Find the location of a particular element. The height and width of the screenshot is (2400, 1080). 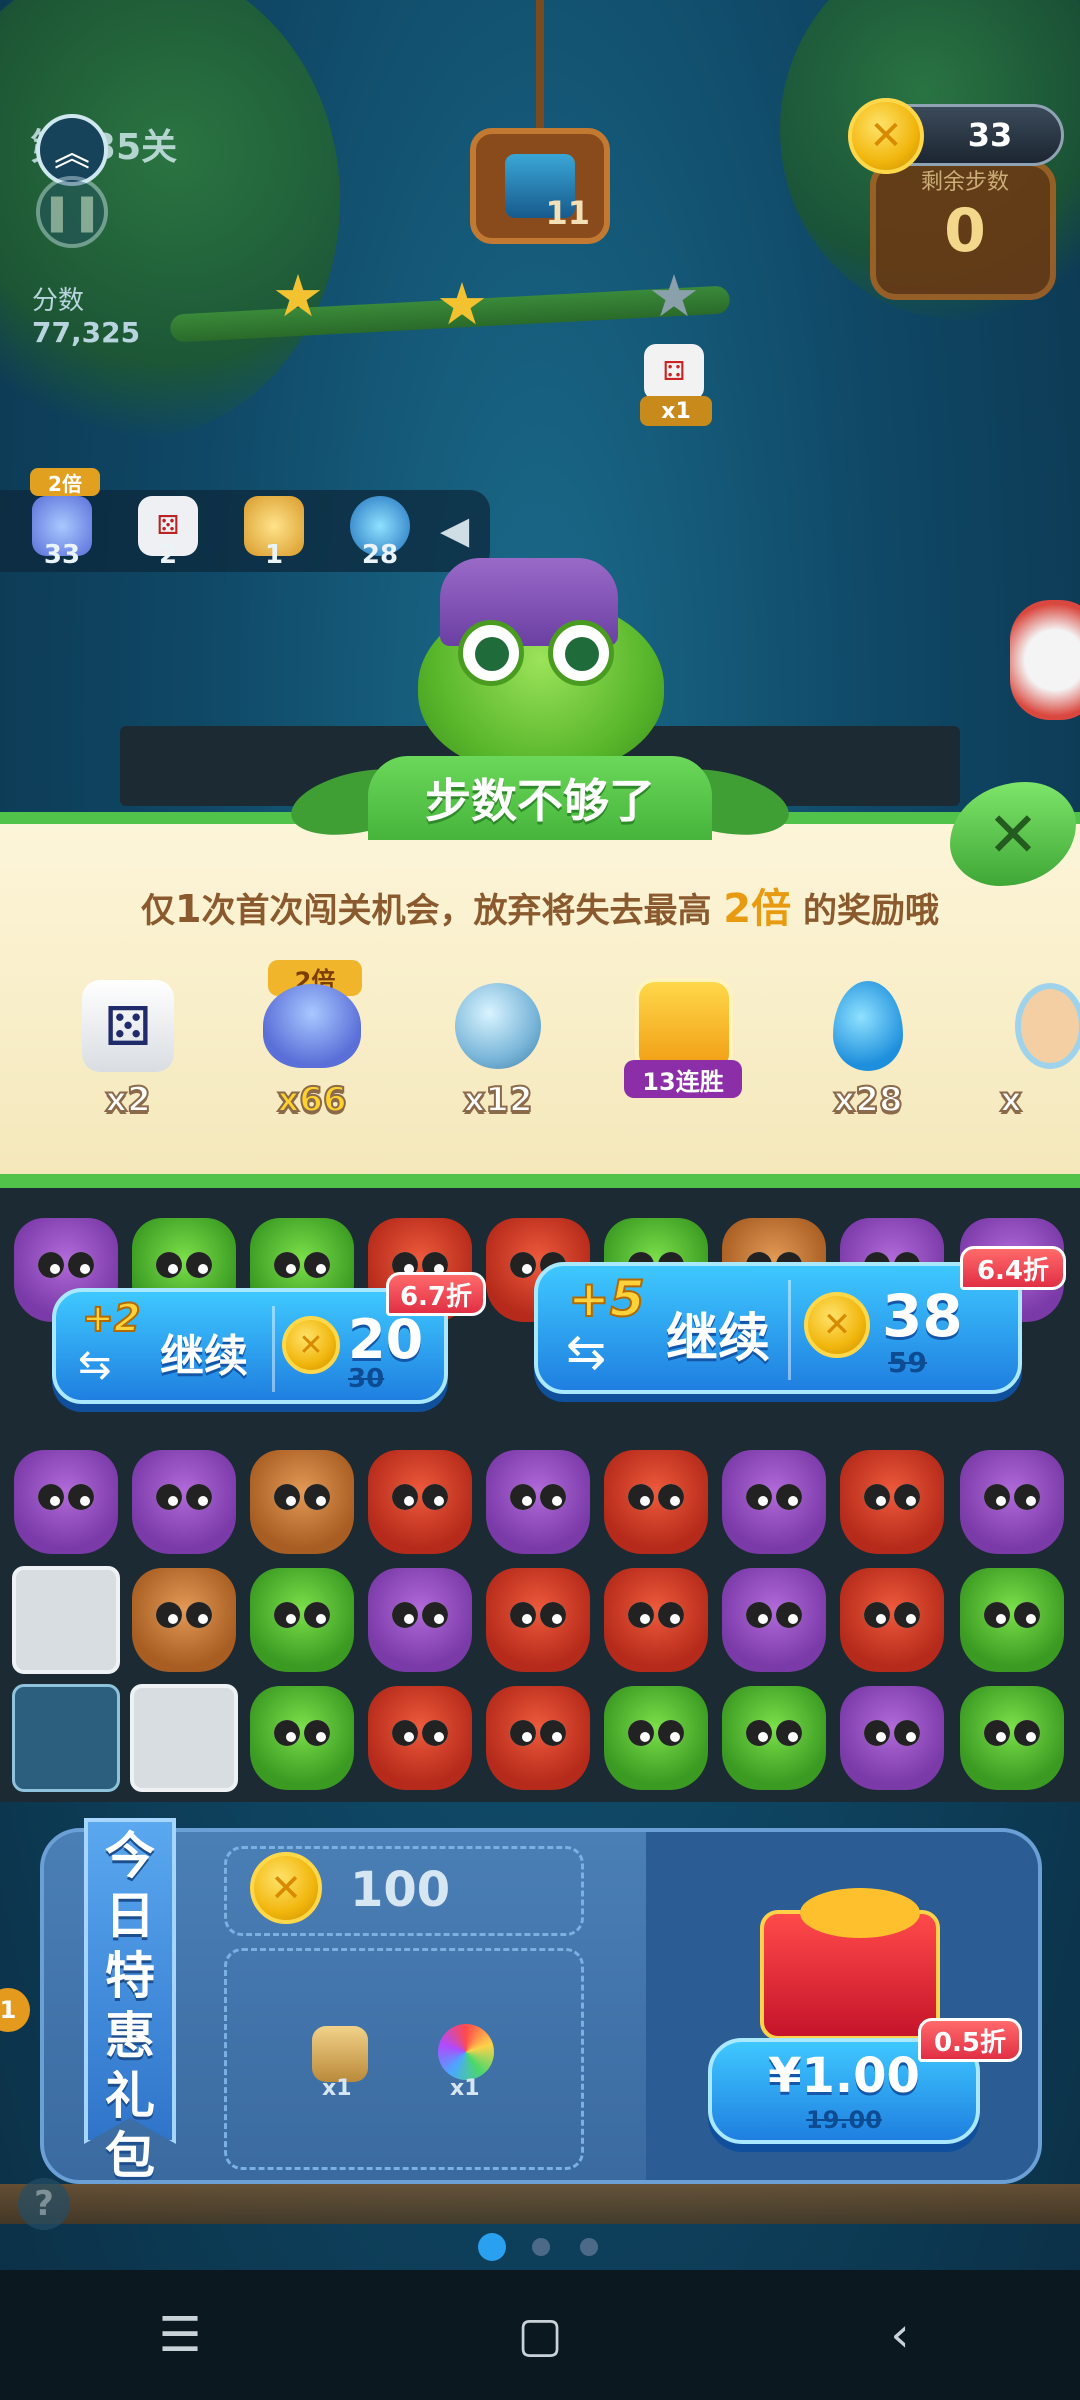

message-text: 次首次闯关机会，放弃将失去最高 is located at coordinates (456, 911).